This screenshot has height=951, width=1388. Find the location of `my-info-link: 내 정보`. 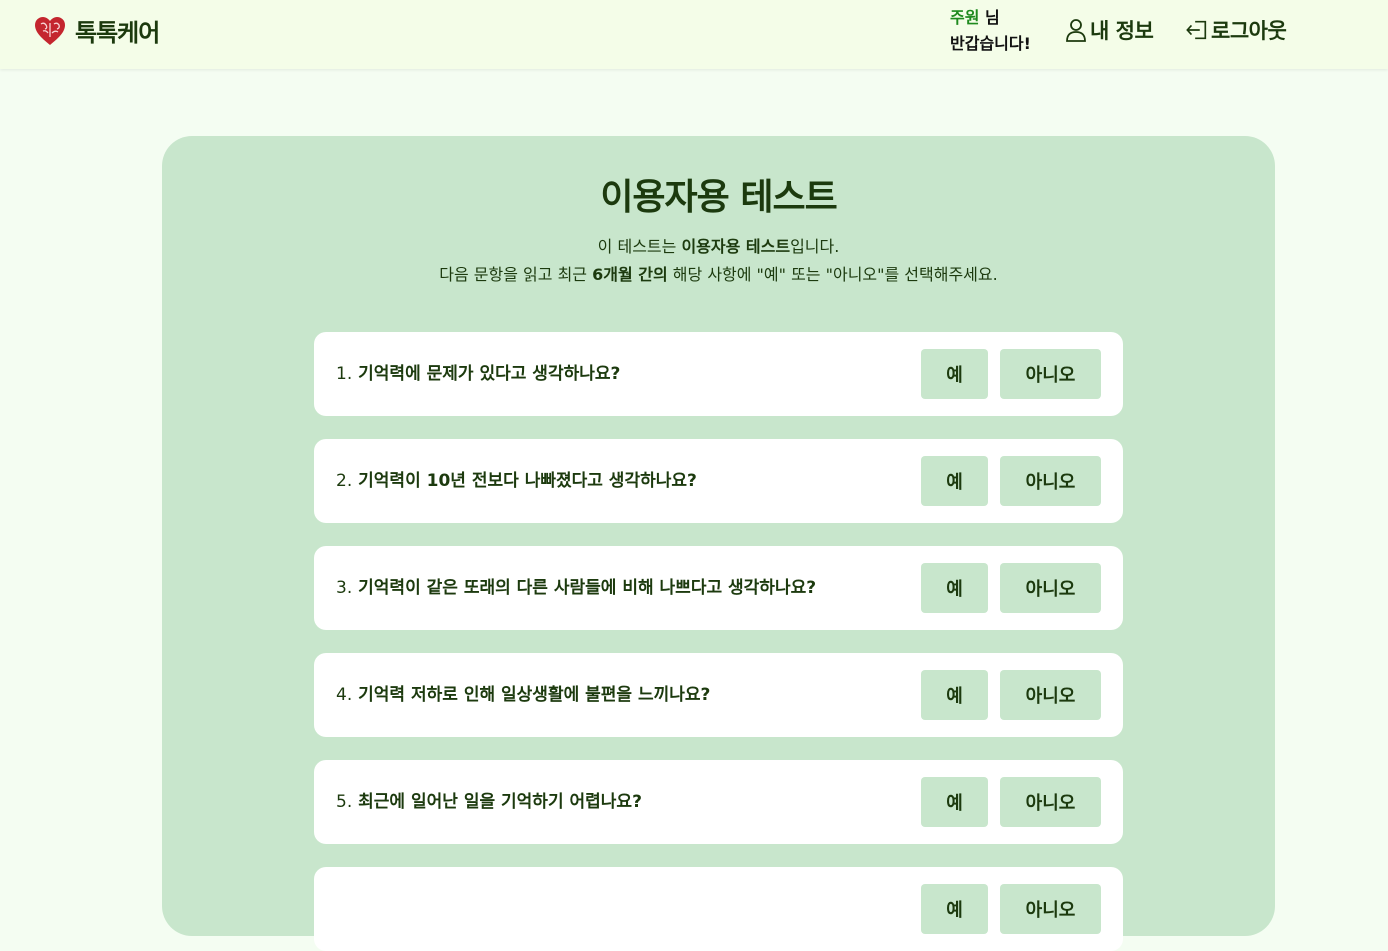

my-info-link: 내 정보 is located at coordinates (1109, 30).